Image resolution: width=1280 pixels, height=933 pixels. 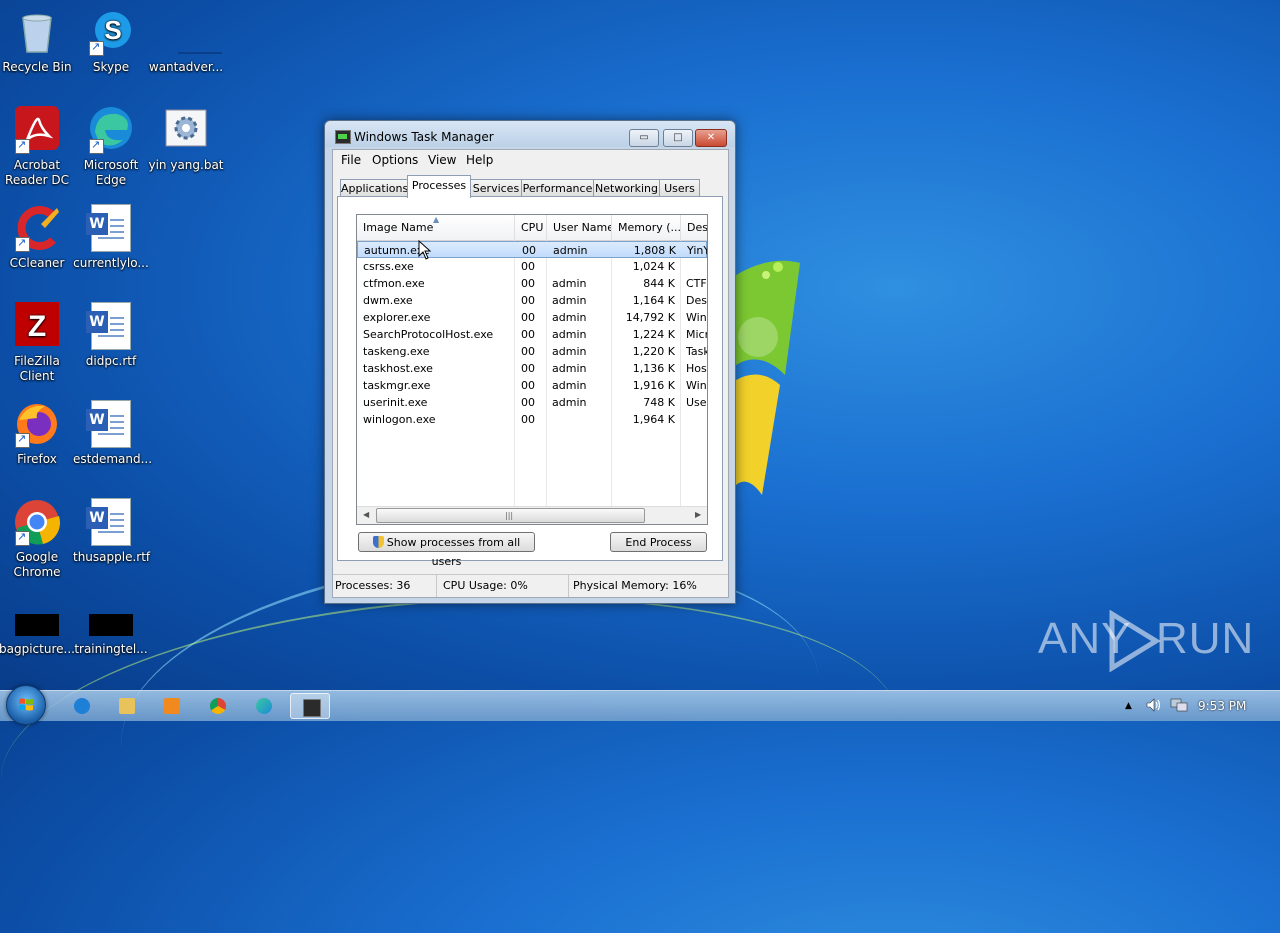 I want to click on table-row: taskhost.exe 00 admin 1,136 K Host, so click(x=532, y=368).